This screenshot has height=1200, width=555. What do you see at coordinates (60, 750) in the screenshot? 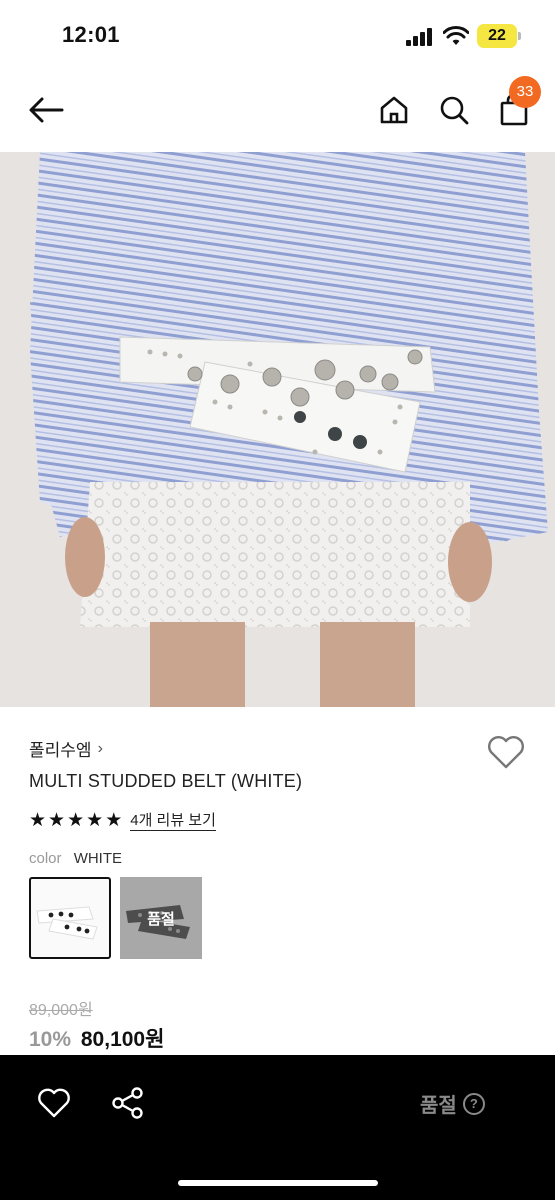
I see `brand-name: 폴리수엠` at bounding box center [60, 750].